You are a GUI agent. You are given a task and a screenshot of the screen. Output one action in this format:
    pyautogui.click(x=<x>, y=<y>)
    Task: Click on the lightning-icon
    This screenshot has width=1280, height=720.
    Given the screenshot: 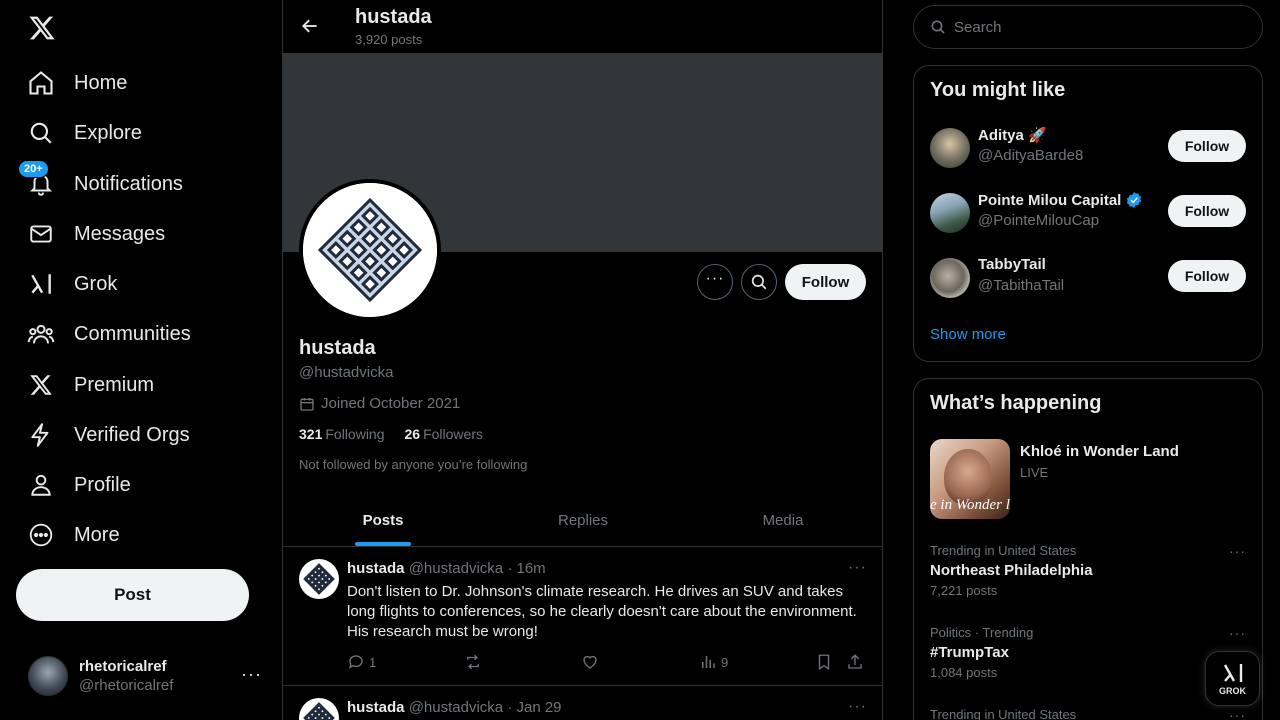 What is the action you would take?
    pyautogui.click(x=41, y=435)
    